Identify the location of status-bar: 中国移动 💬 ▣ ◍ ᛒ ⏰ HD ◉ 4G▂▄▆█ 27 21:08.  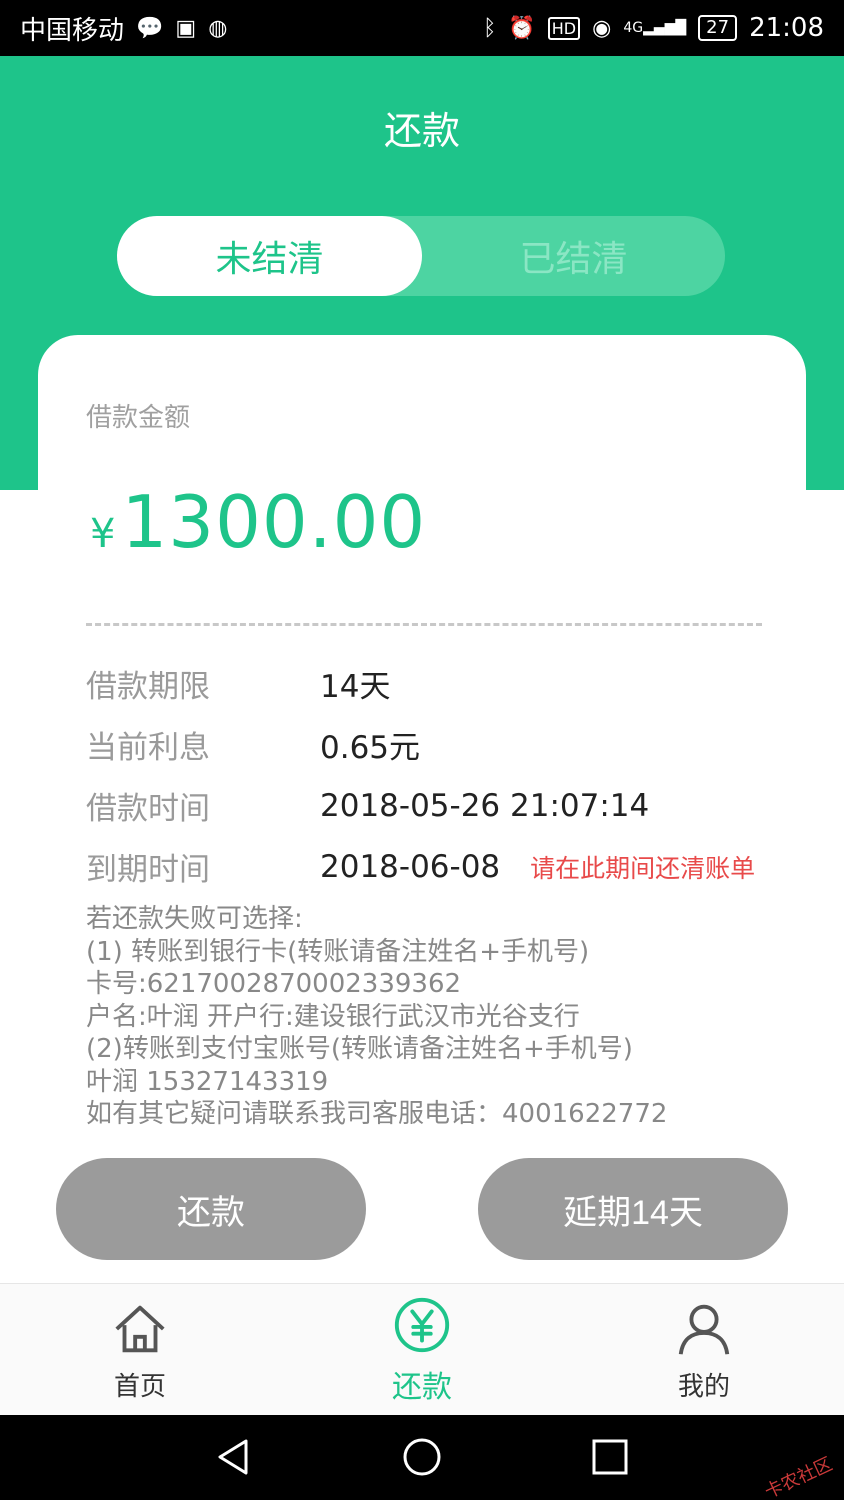
(422, 28).